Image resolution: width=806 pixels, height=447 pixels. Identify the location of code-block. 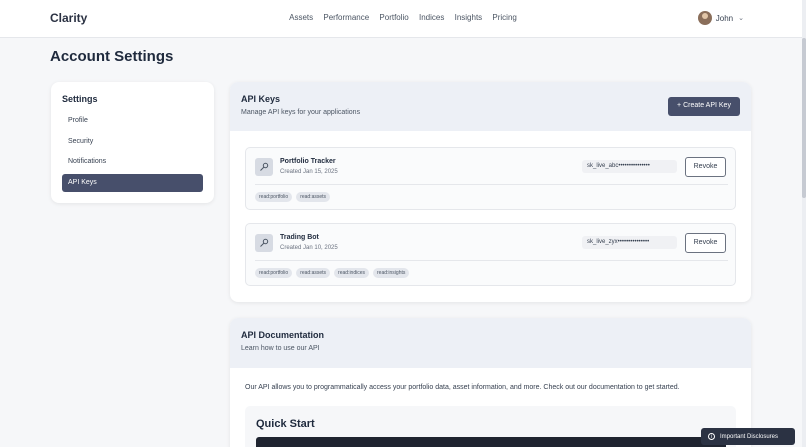
(491, 442).